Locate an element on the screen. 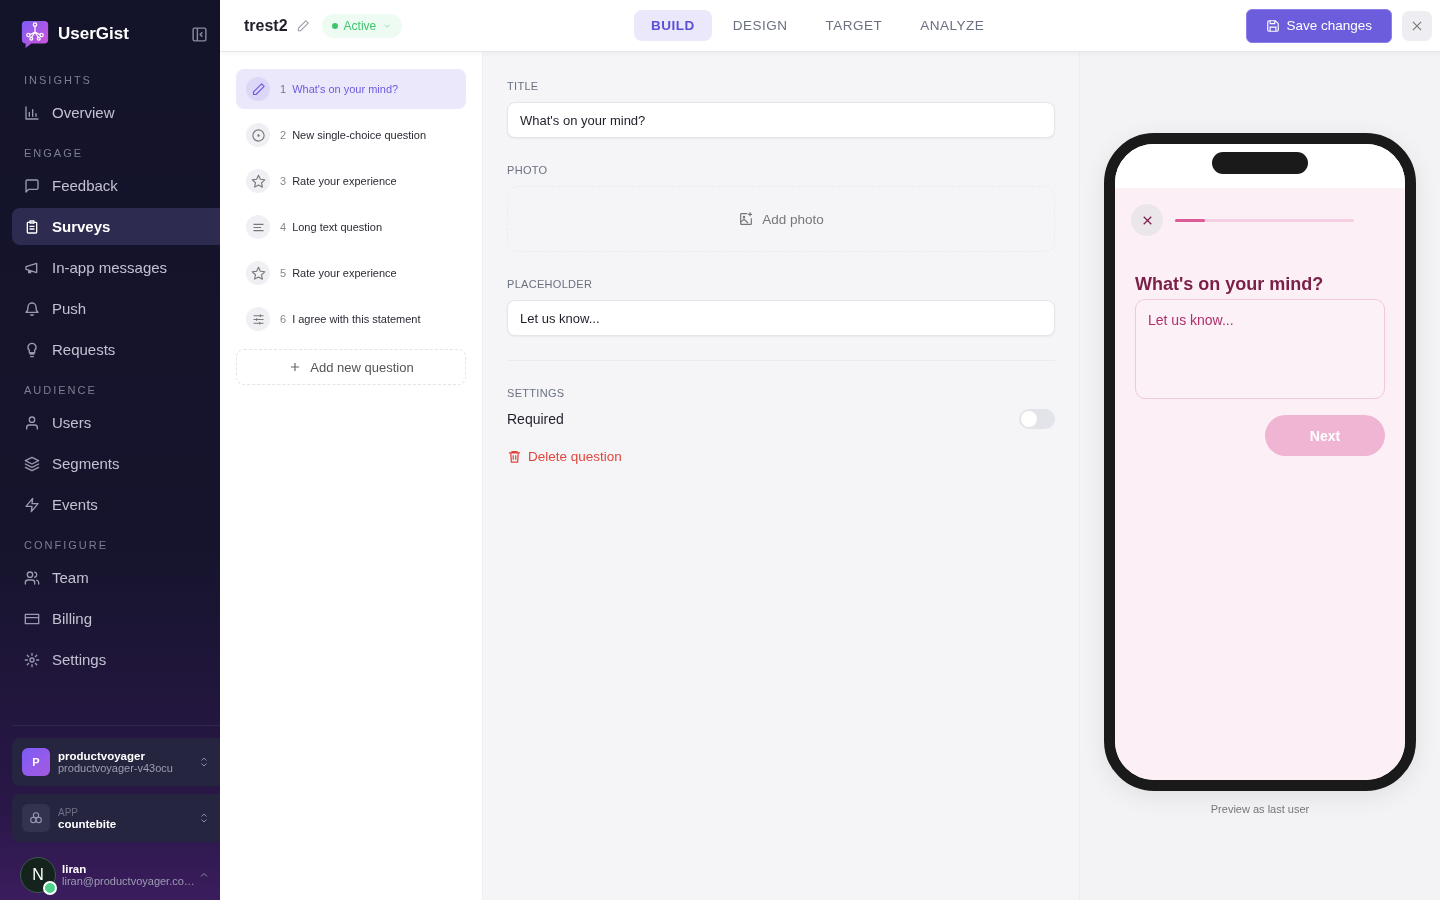 This screenshot has height=900, width=1440. organization-slug: productvoyager-v43ocu is located at coordinates (116, 768).